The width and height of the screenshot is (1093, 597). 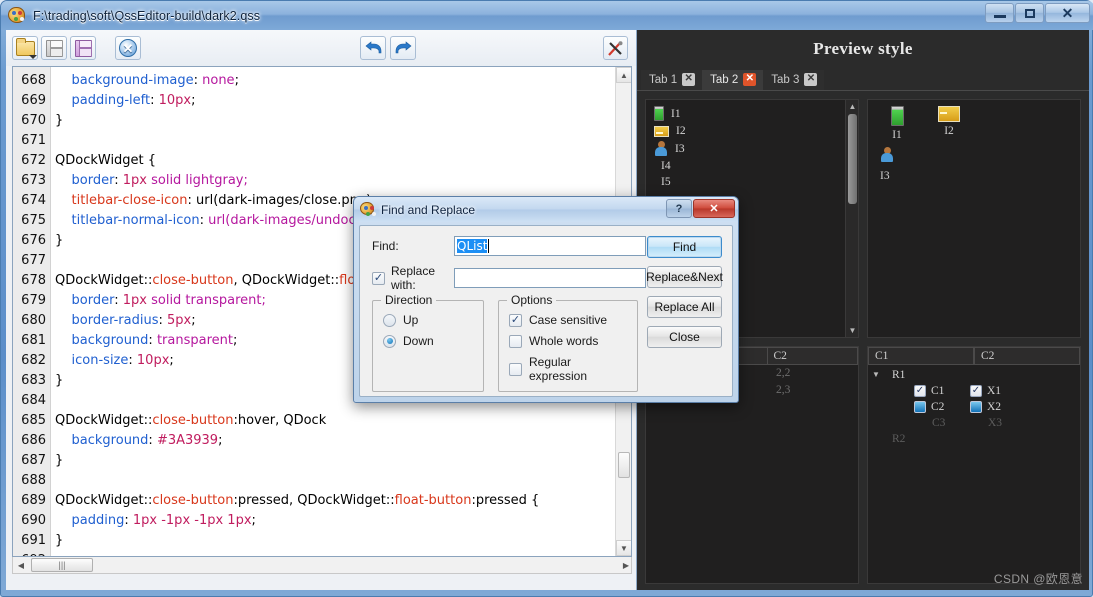 What do you see at coordinates (684, 307) in the screenshot?
I see `replace-all-button: Replace All` at bounding box center [684, 307].